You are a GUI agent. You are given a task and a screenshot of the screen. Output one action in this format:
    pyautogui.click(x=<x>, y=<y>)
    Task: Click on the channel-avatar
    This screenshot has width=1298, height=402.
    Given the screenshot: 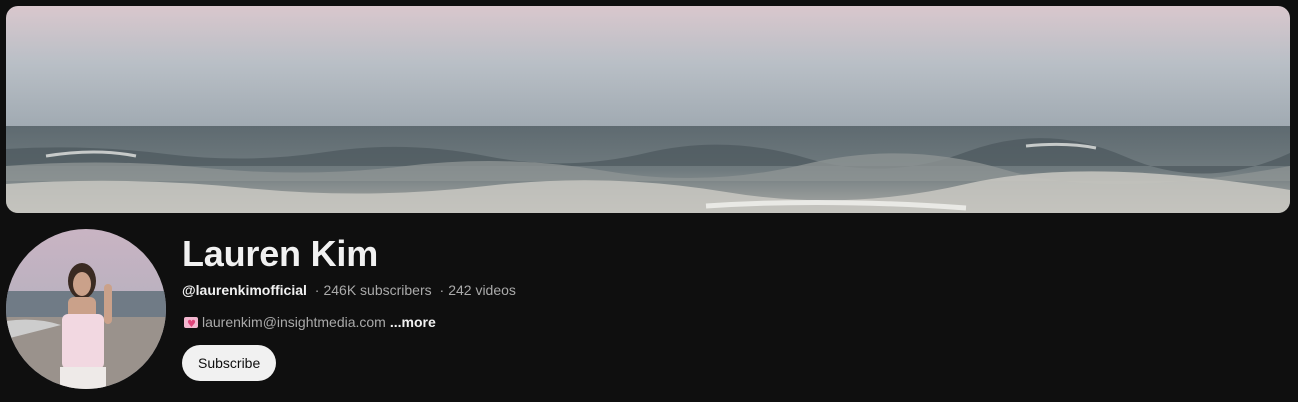 What is the action you would take?
    pyautogui.click(x=86, y=309)
    